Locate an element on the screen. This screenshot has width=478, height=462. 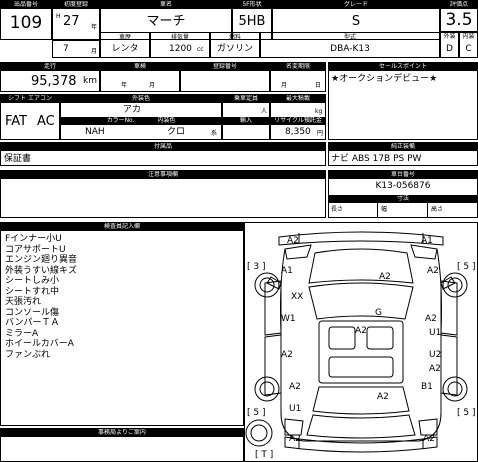
dimensions-label: 寸法 is located at coordinates (403, 199).